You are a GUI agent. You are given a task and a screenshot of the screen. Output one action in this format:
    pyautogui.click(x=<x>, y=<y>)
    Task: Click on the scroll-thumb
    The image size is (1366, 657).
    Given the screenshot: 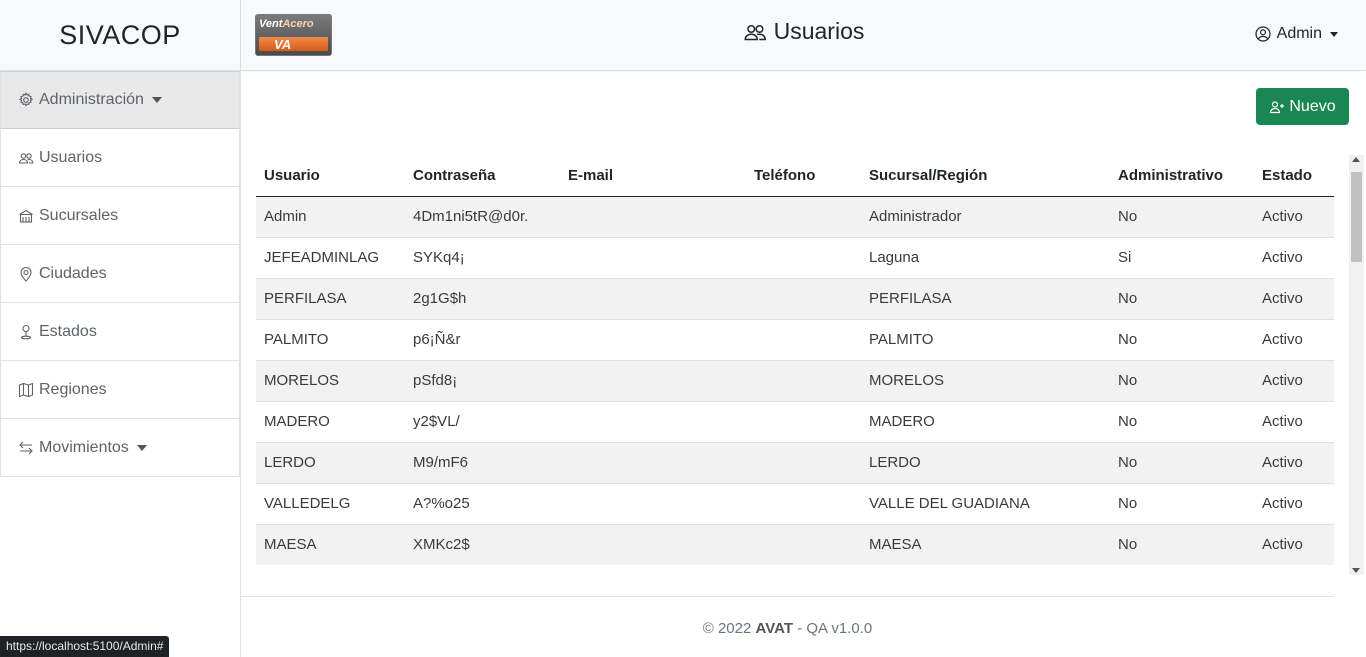 What is the action you would take?
    pyautogui.click(x=1356, y=217)
    